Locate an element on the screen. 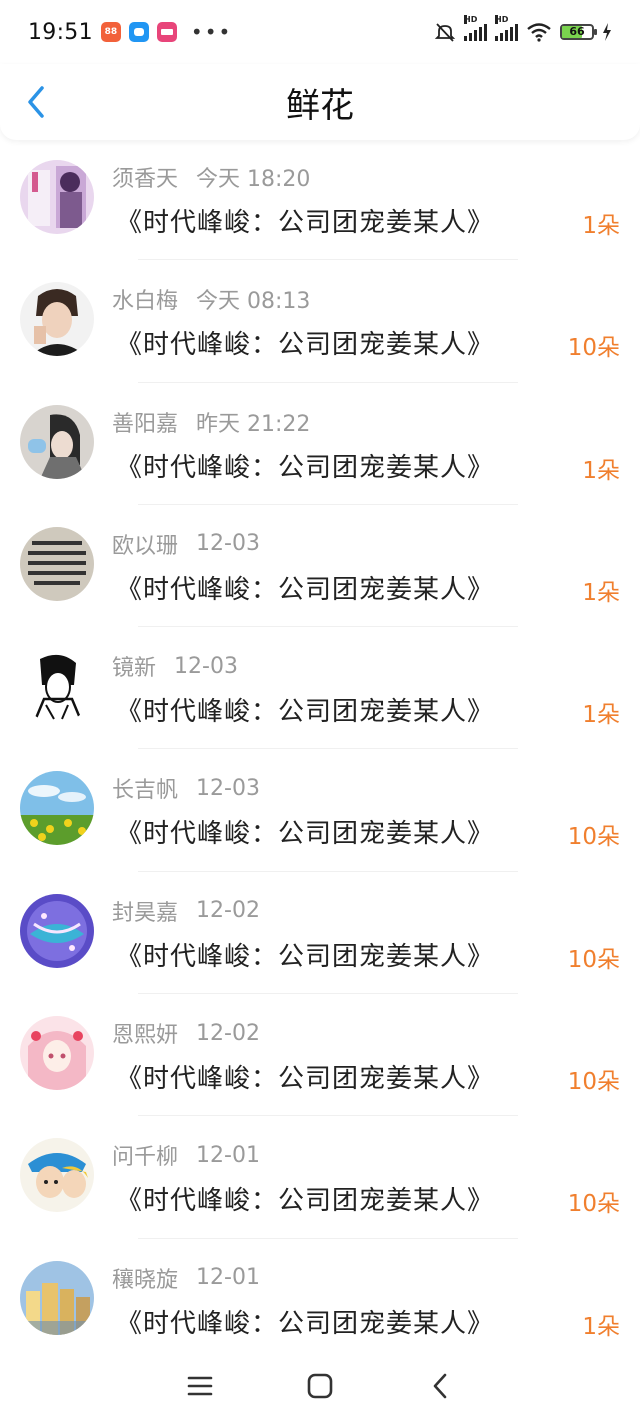 Image resolution: width=640 pixels, height=1422 pixels. list-item: 善阳嘉 昨天 21:22 《时代峰峻：公司团宠姜某人》 1朵 is located at coordinates (320, 454).